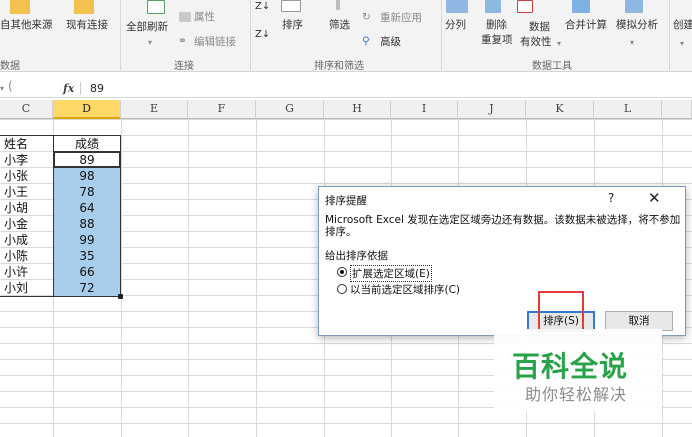 The image size is (692, 437). I want to click on refresh-all-button: 全部刷新, so click(147, 27).